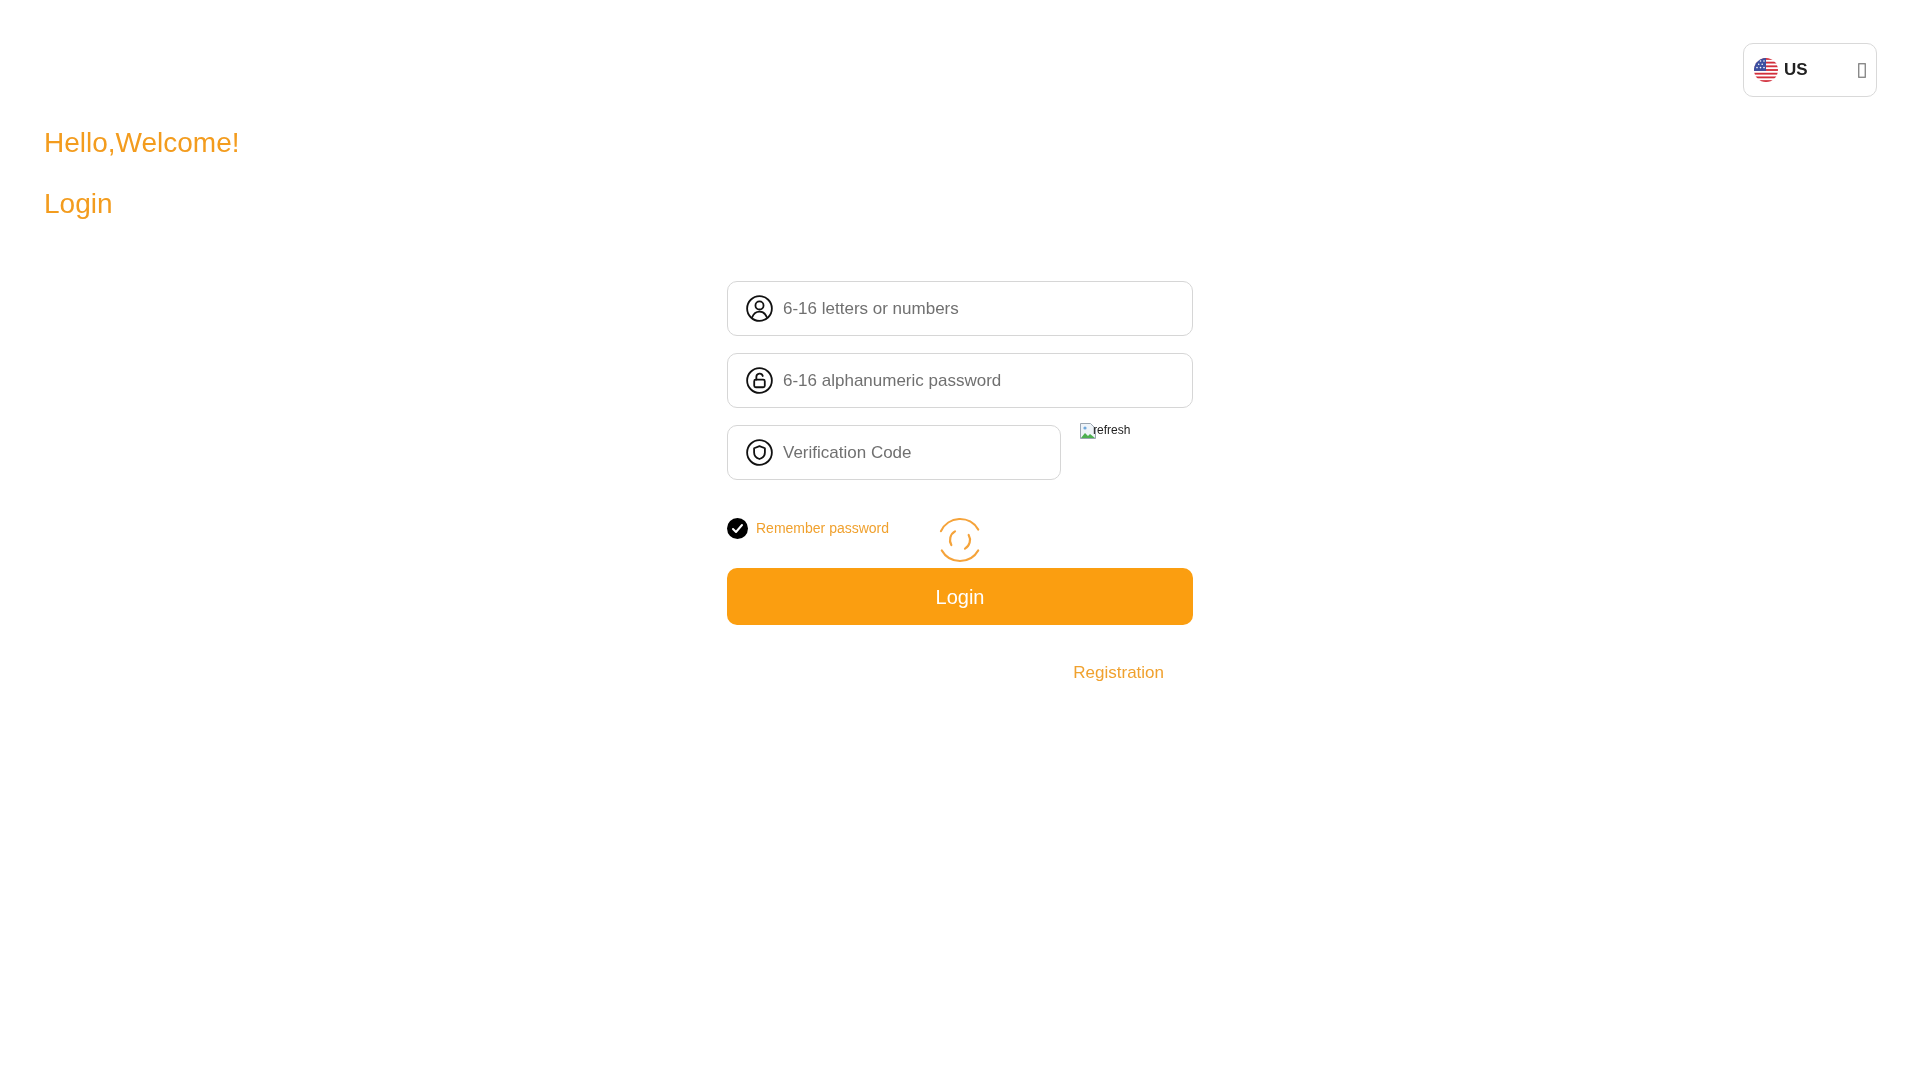  Describe the element at coordinates (1862, 70) in the screenshot. I see `glyph-box-icon` at that location.